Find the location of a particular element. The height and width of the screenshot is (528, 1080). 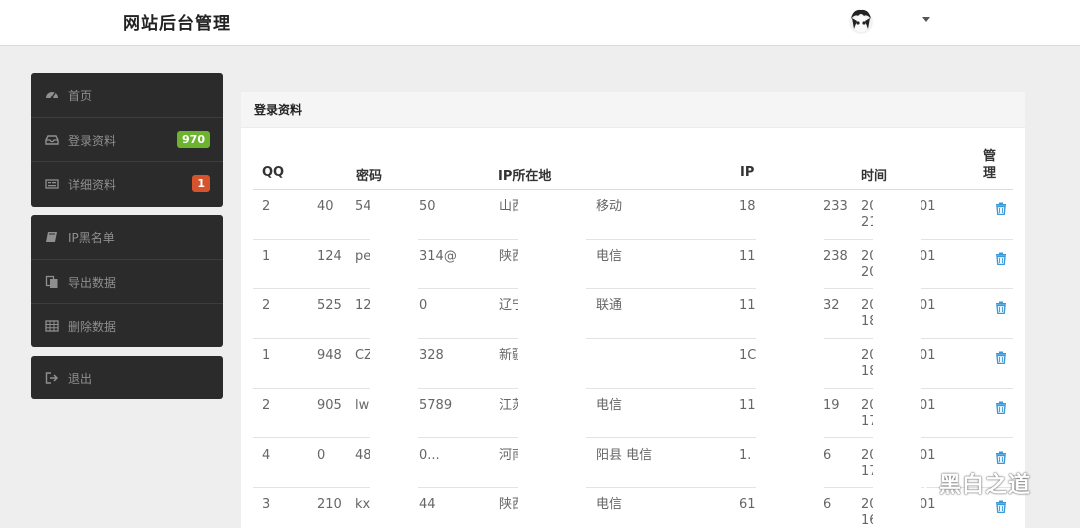

table-cell: lw is located at coordinates (362, 405).